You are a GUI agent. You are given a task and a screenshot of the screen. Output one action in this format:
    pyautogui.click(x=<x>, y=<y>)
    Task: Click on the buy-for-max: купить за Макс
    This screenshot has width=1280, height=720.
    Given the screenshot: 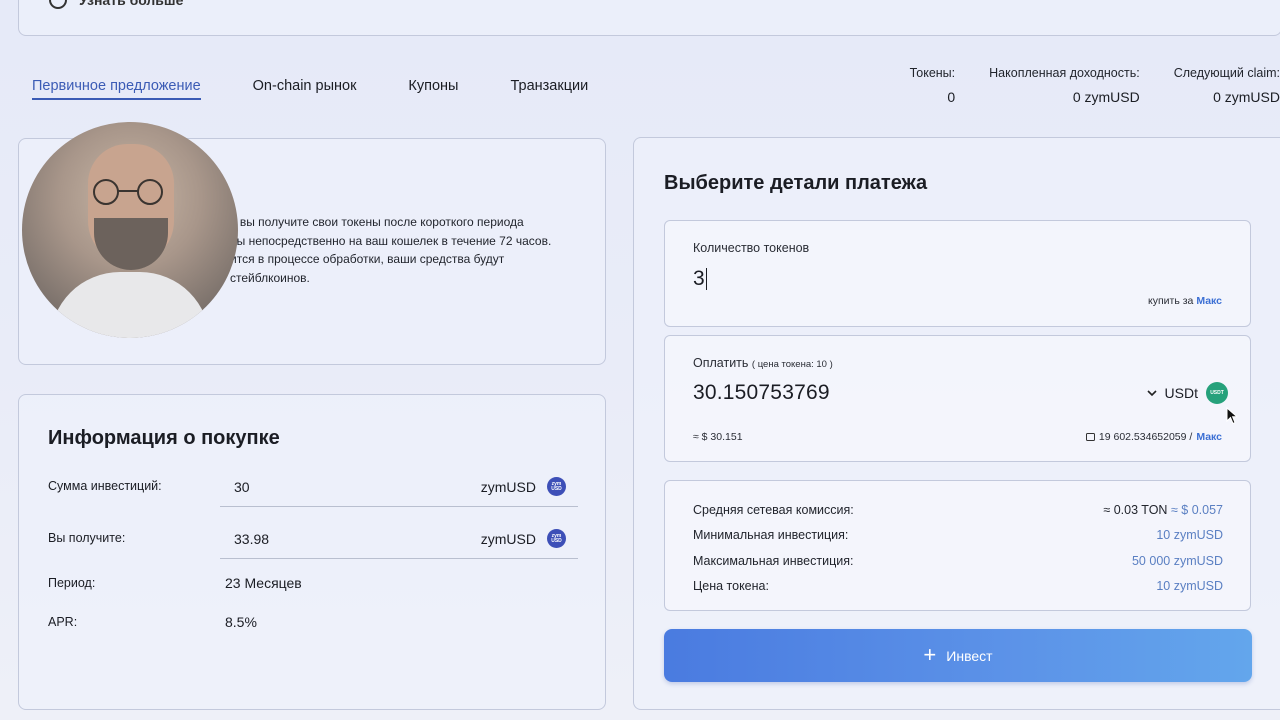 What is the action you would take?
    pyautogui.click(x=1185, y=301)
    